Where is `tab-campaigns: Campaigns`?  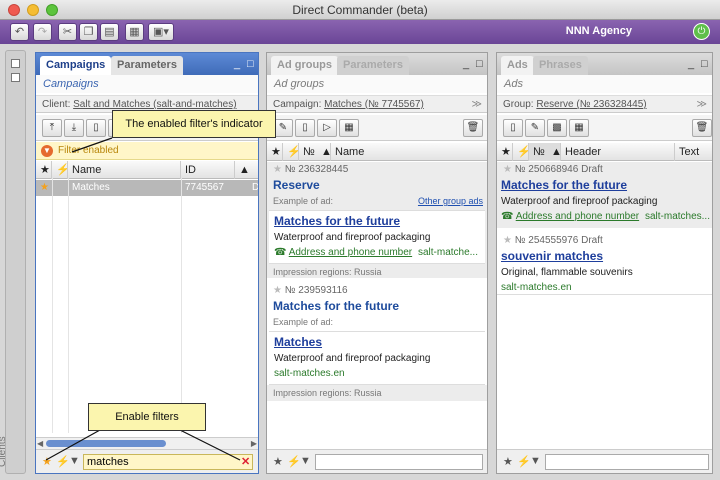
tab-campaigns: Campaigns is located at coordinates (76, 65).